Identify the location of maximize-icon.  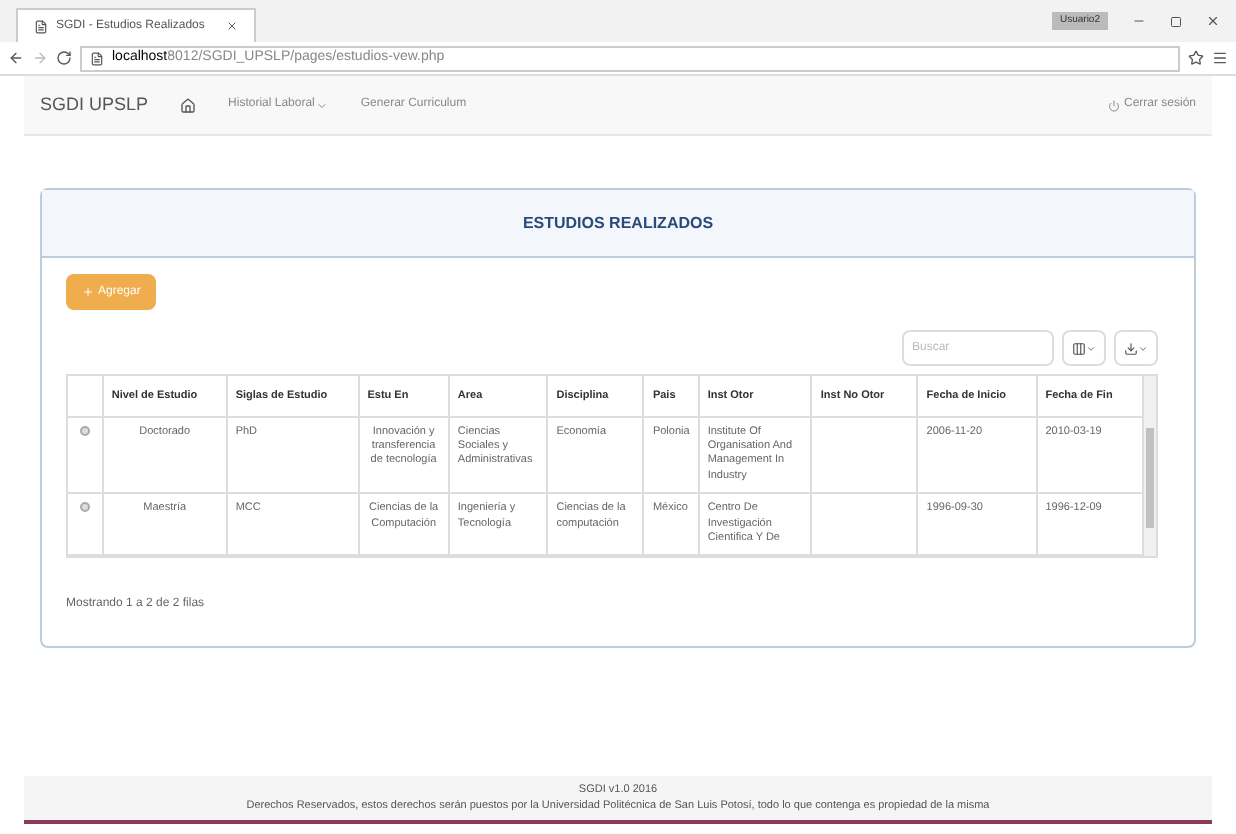
(1176, 21).